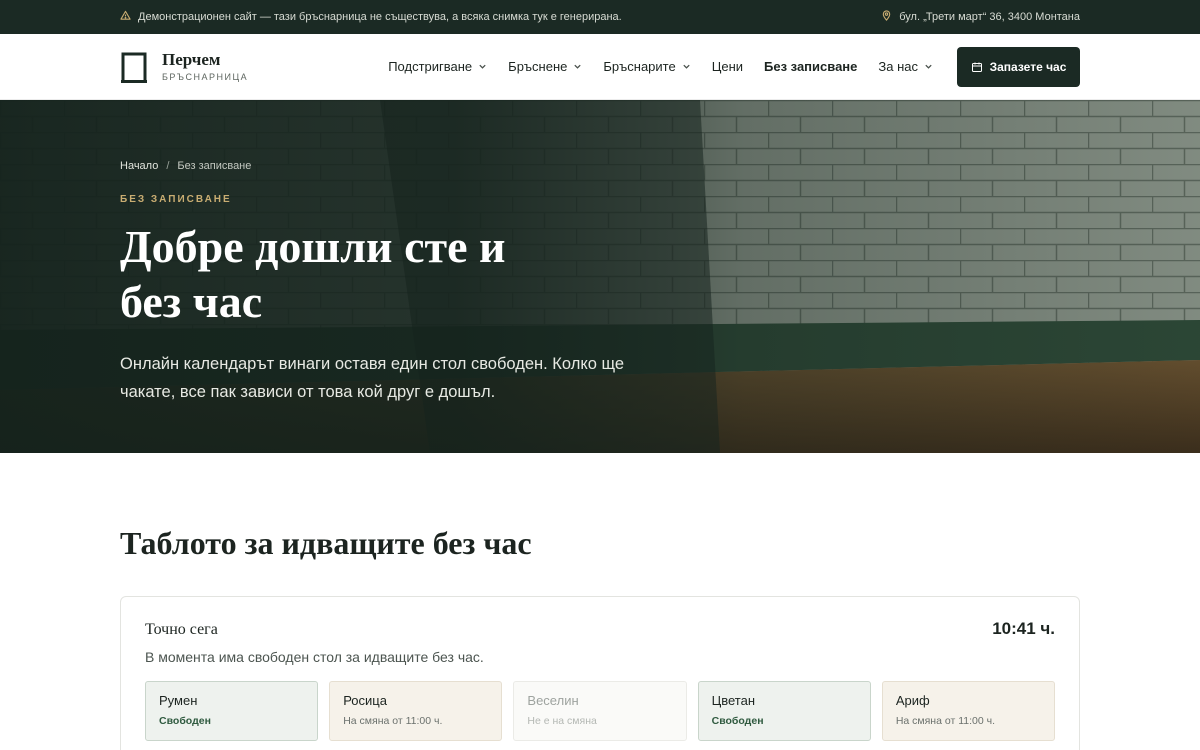 This screenshot has height=750, width=1200. Describe the element at coordinates (181, 629) in the screenshot. I see `board-now-label: Точно сега` at that location.